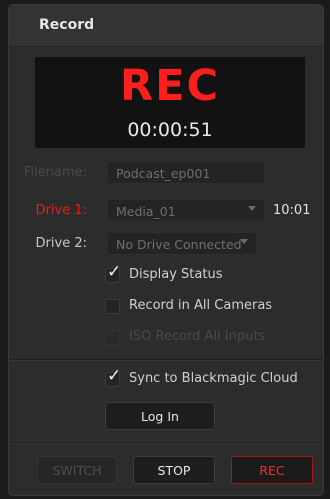 This screenshot has height=499, width=330. What do you see at coordinates (55, 172) in the screenshot?
I see `filename-label: Filename:` at bounding box center [55, 172].